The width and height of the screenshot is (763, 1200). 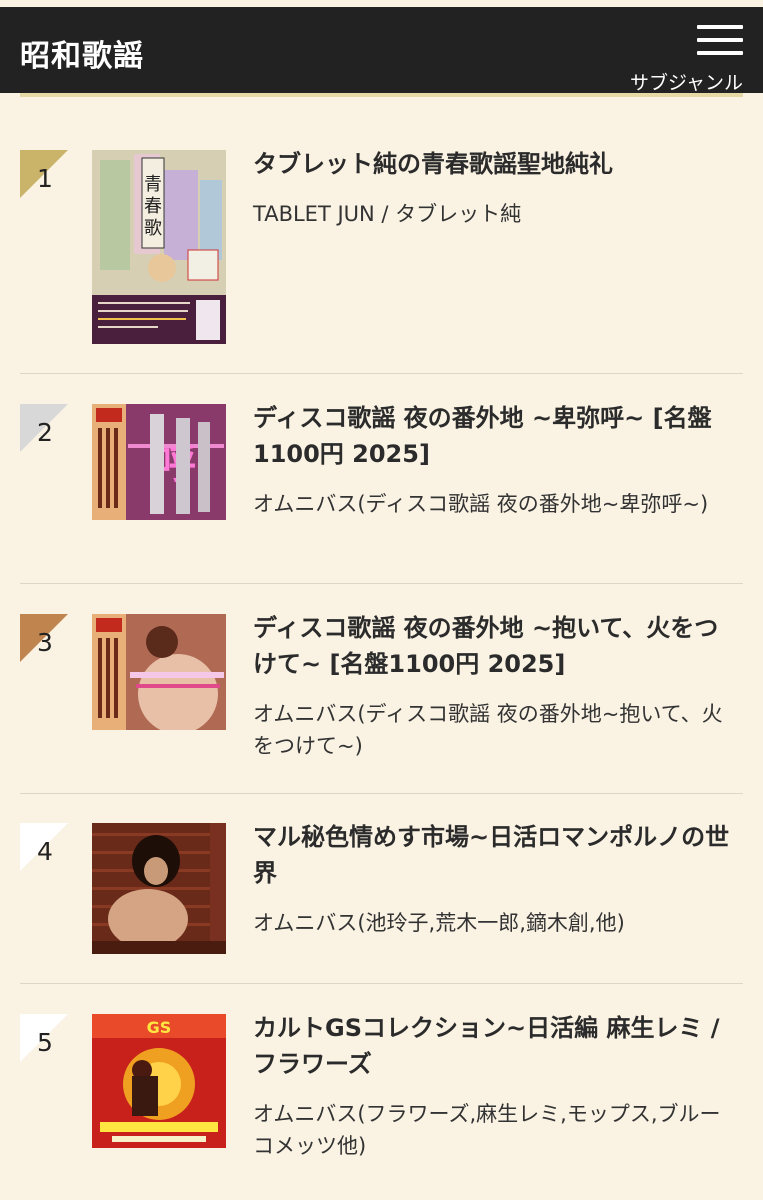 What do you see at coordinates (495, 646) in the screenshot?
I see `album-title-link: ディスコ歌謡 夜の番外地 ~抱いて、火をつけて~ [名盤1100円 2025]` at bounding box center [495, 646].